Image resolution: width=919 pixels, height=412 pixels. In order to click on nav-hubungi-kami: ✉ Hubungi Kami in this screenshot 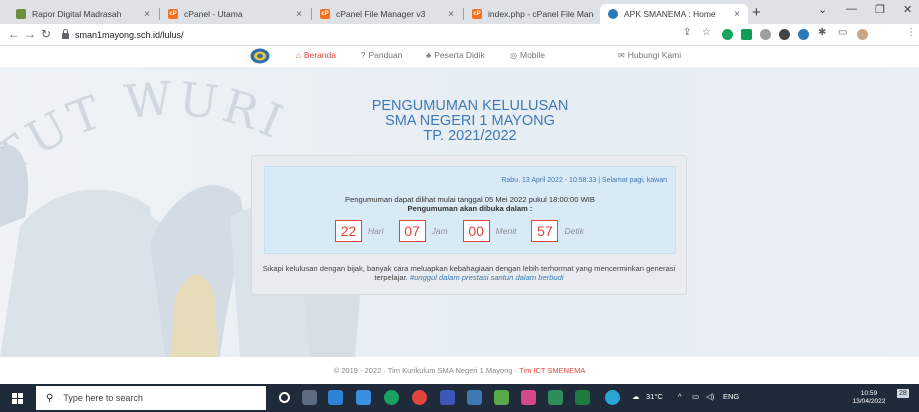, I will do `click(649, 55)`.